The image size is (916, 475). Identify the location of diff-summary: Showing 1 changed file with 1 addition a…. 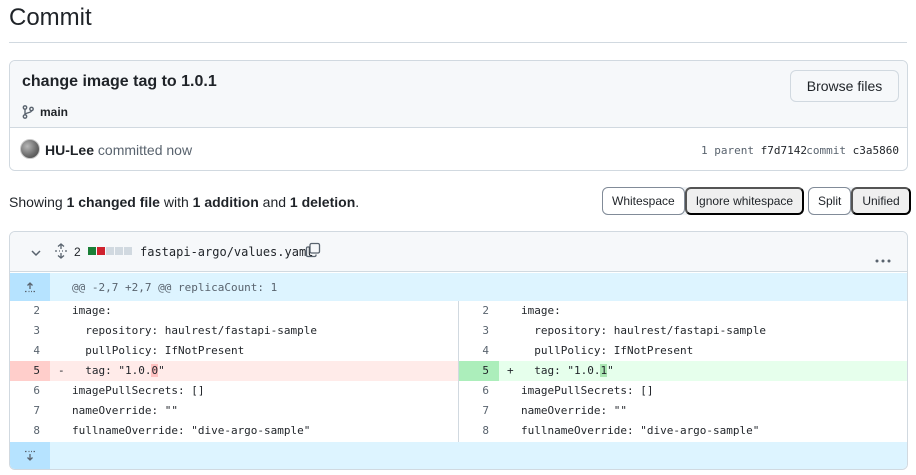
(184, 202).